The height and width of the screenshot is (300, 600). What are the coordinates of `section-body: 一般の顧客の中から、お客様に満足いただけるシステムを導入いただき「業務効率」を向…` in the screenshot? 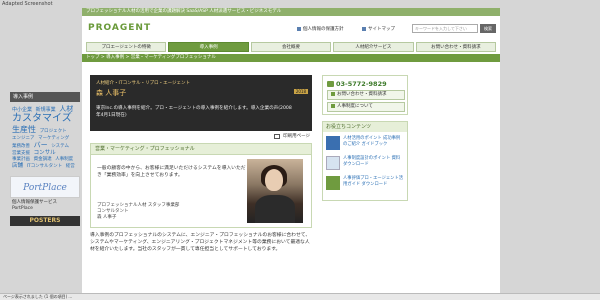 It's located at (201, 191).